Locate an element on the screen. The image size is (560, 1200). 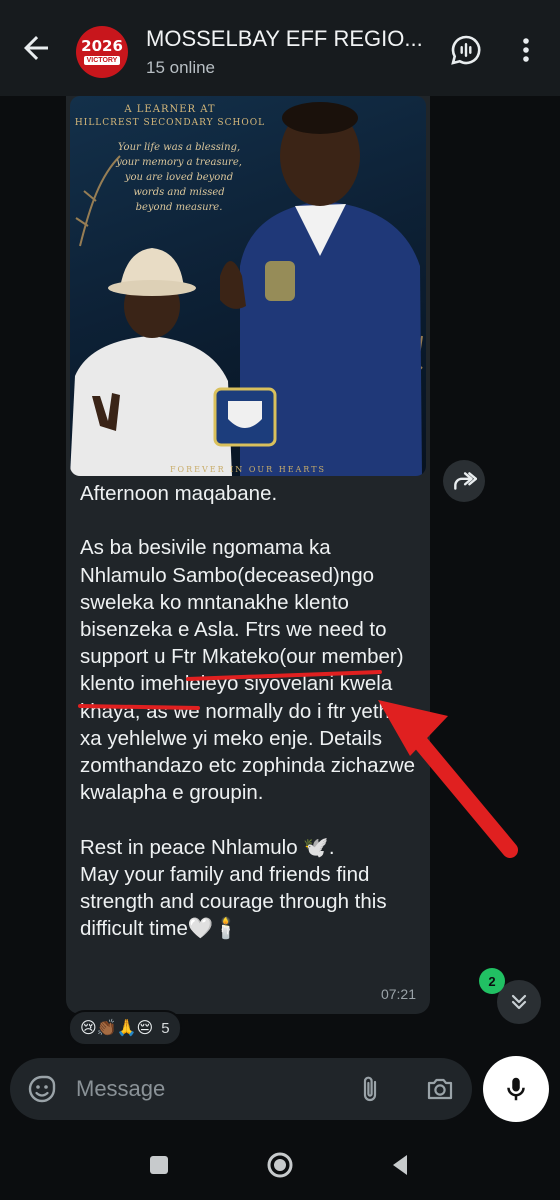
system-nav-bar is located at coordinates (280, 1165).